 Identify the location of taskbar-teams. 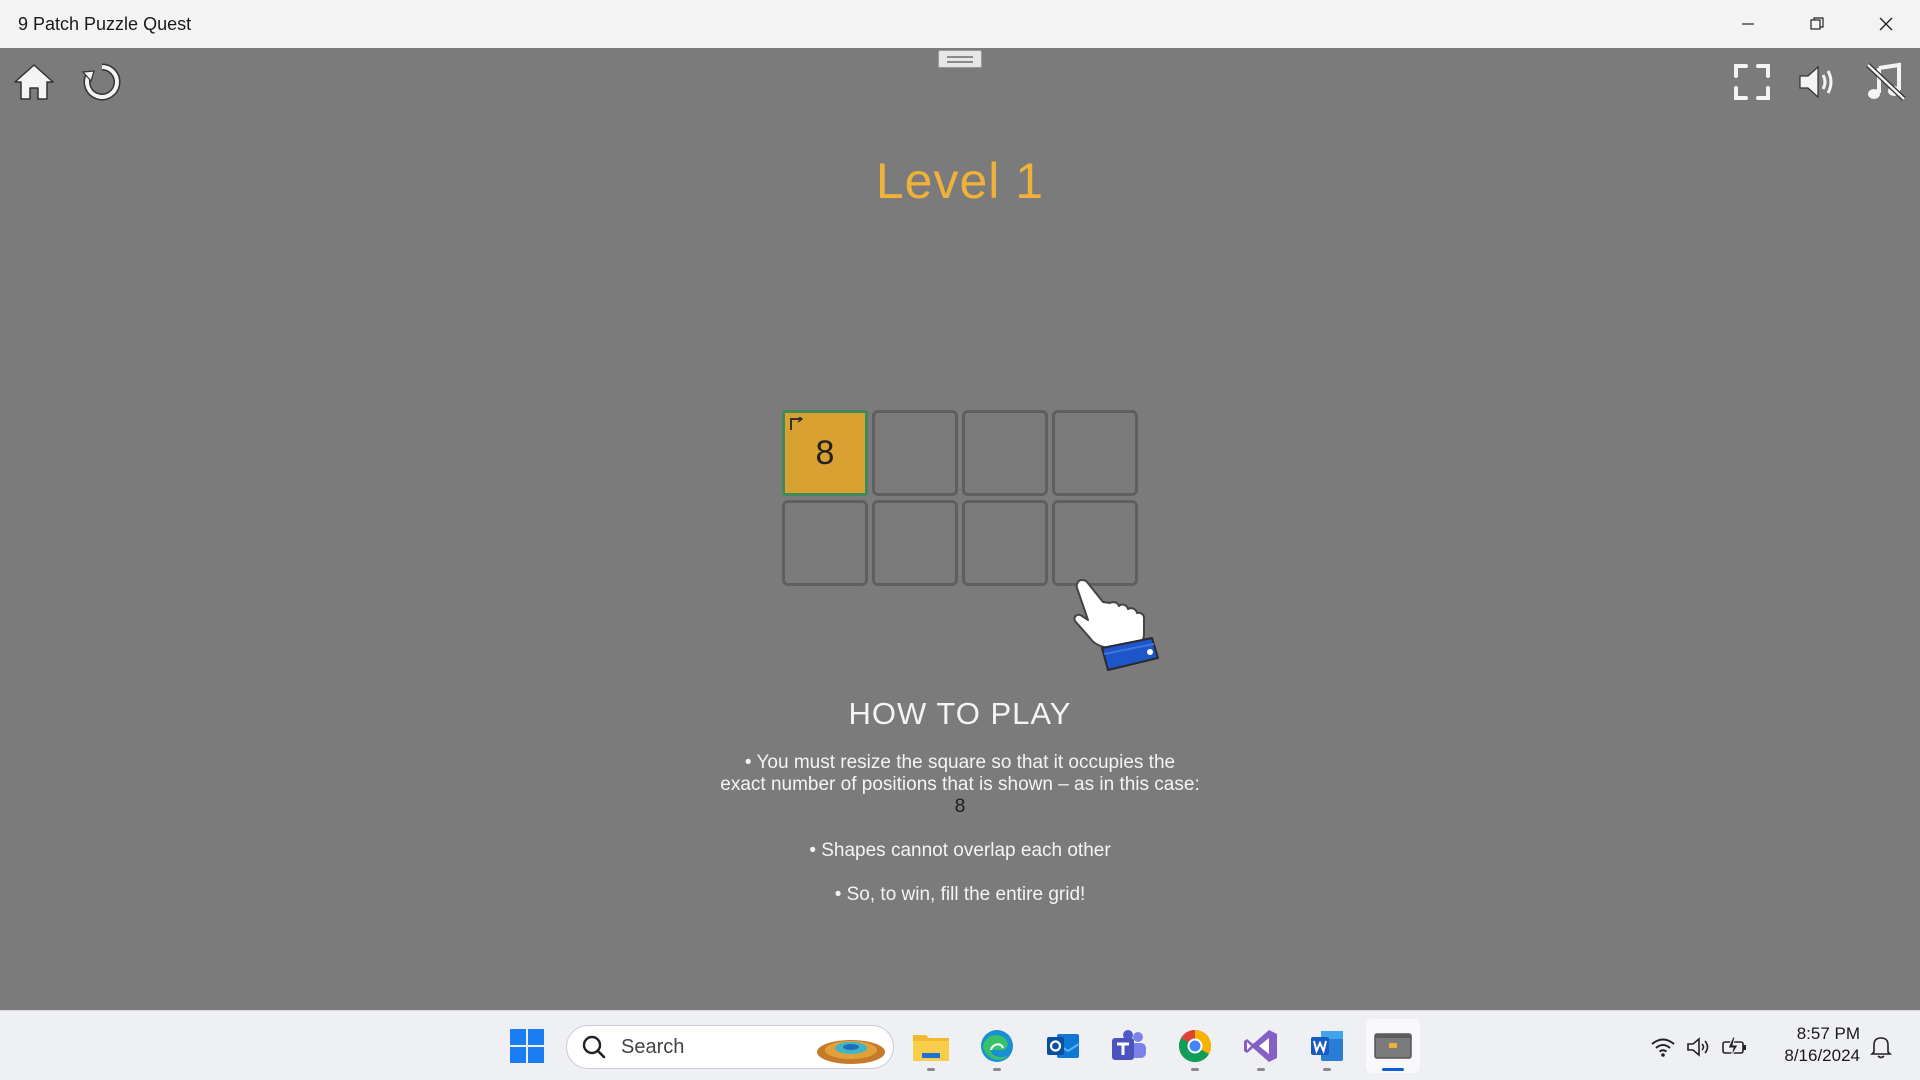
(1129, 1046).